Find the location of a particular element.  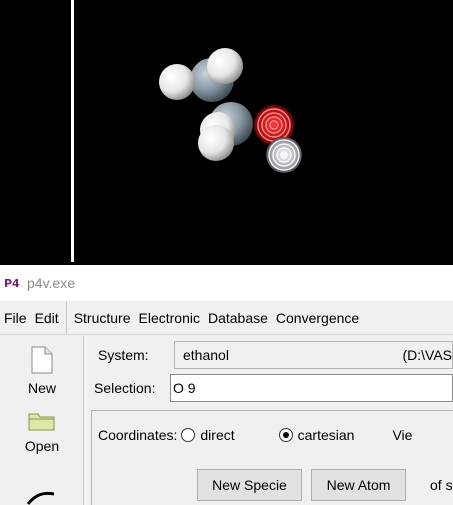

system-row: System: ethanol (D:\VAS is located at coordinates (270, 355).